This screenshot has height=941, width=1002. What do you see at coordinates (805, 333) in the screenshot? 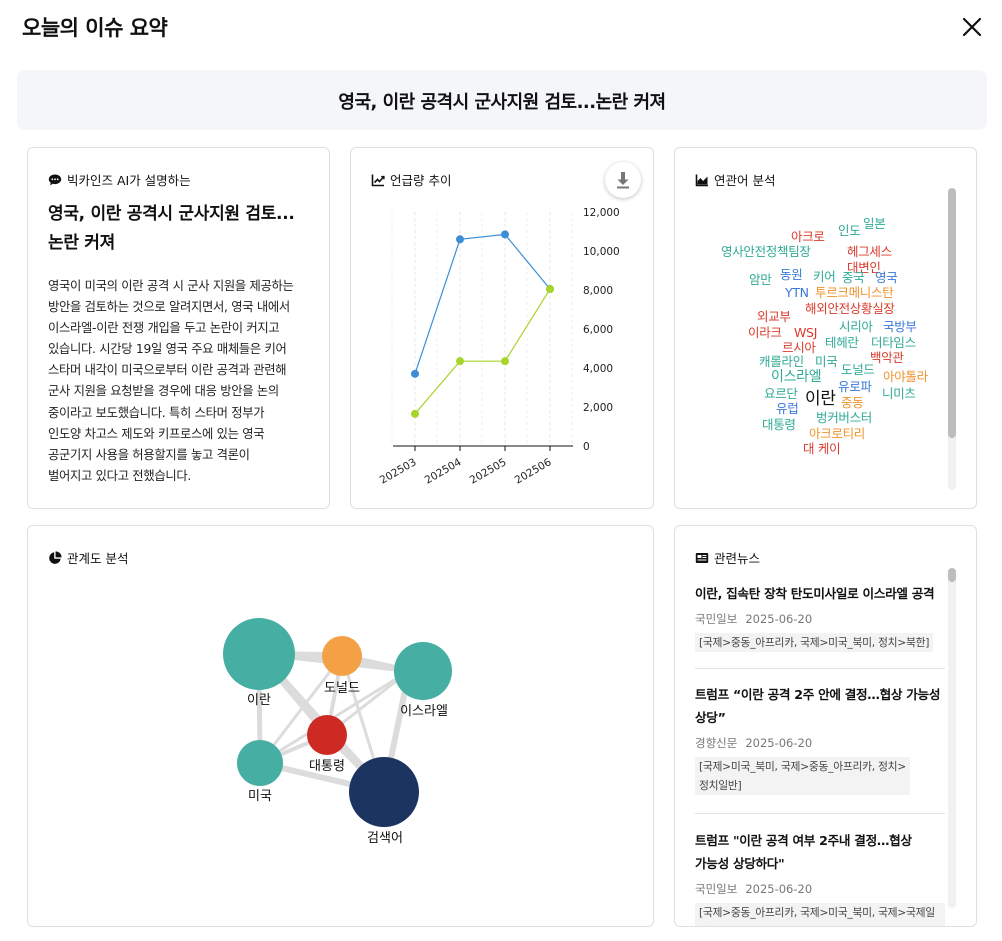
I see `wordcloud-word: WSJ` at bounding box center [805, 333].